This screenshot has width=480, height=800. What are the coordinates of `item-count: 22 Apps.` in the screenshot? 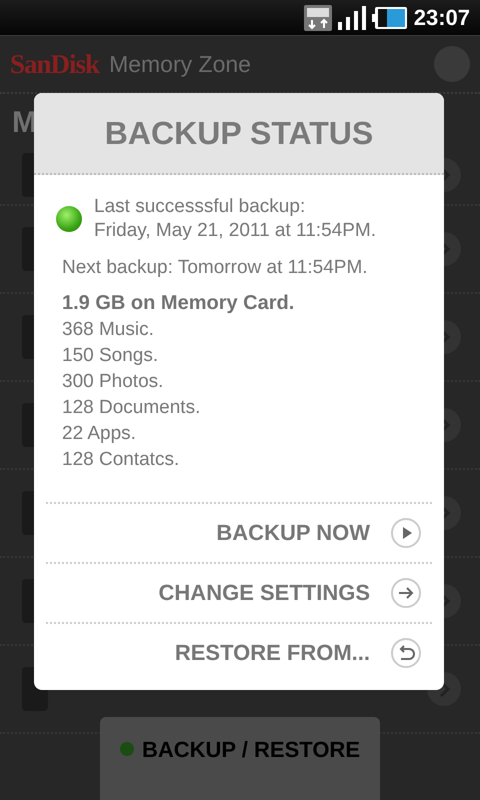 It's located at (99, 434).